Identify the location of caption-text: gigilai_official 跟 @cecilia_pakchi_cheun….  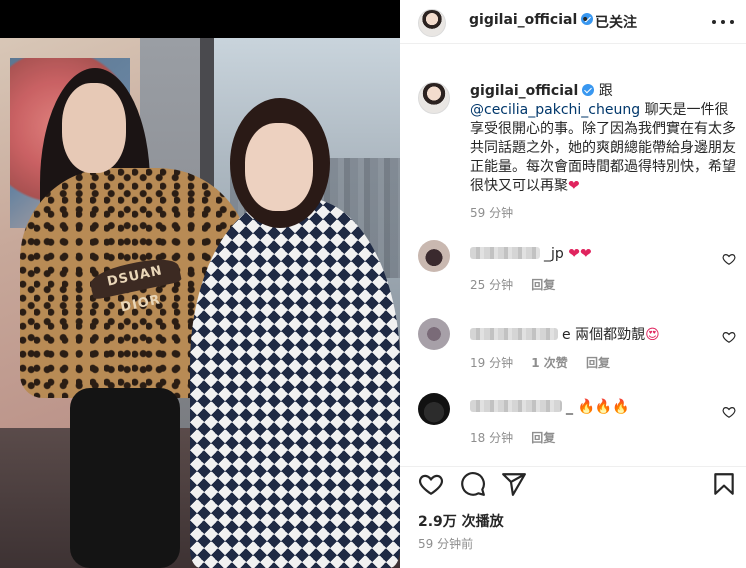
(603, 139).